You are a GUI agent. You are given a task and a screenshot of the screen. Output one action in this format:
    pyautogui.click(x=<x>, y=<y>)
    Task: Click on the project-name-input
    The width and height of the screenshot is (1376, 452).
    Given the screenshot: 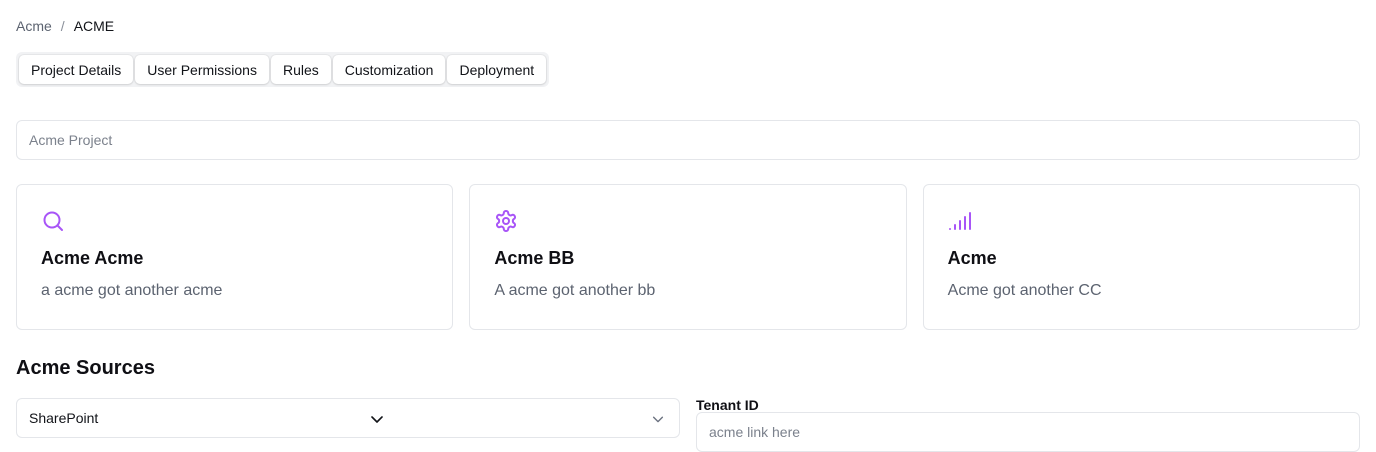 What is the action you would take?
    pyautogui.click(x=688, y=140)
    